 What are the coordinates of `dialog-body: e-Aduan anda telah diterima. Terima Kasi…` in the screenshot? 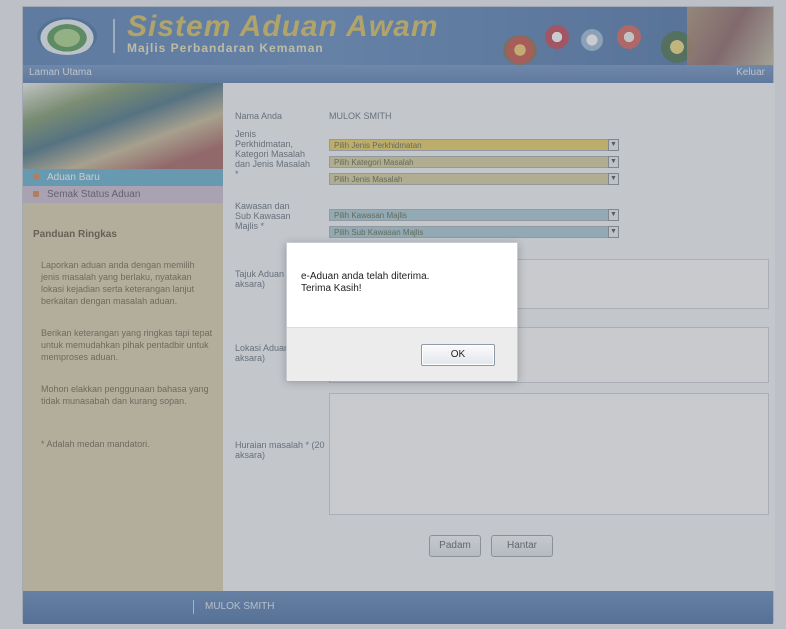 It's located at (402, 285).